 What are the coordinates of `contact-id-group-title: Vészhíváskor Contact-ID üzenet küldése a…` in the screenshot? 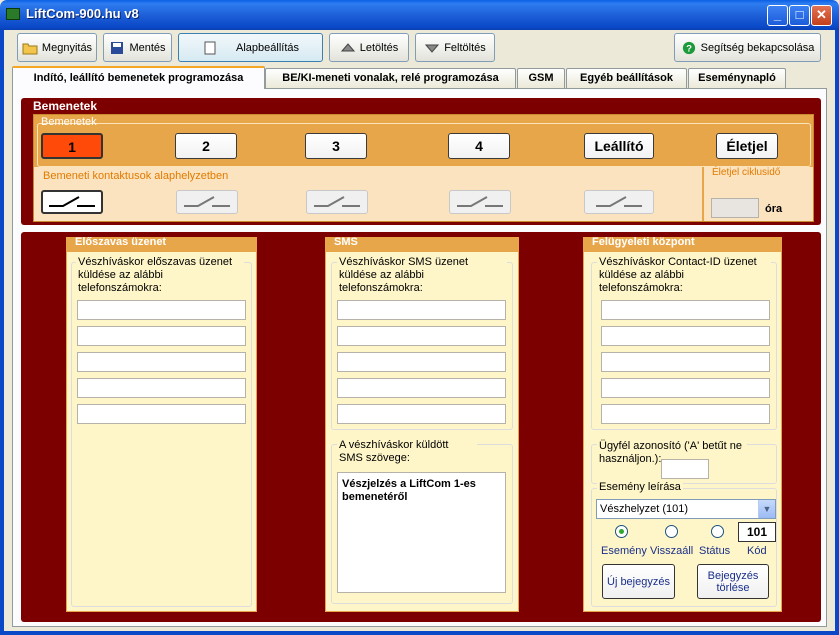 It's located at (684, 275).